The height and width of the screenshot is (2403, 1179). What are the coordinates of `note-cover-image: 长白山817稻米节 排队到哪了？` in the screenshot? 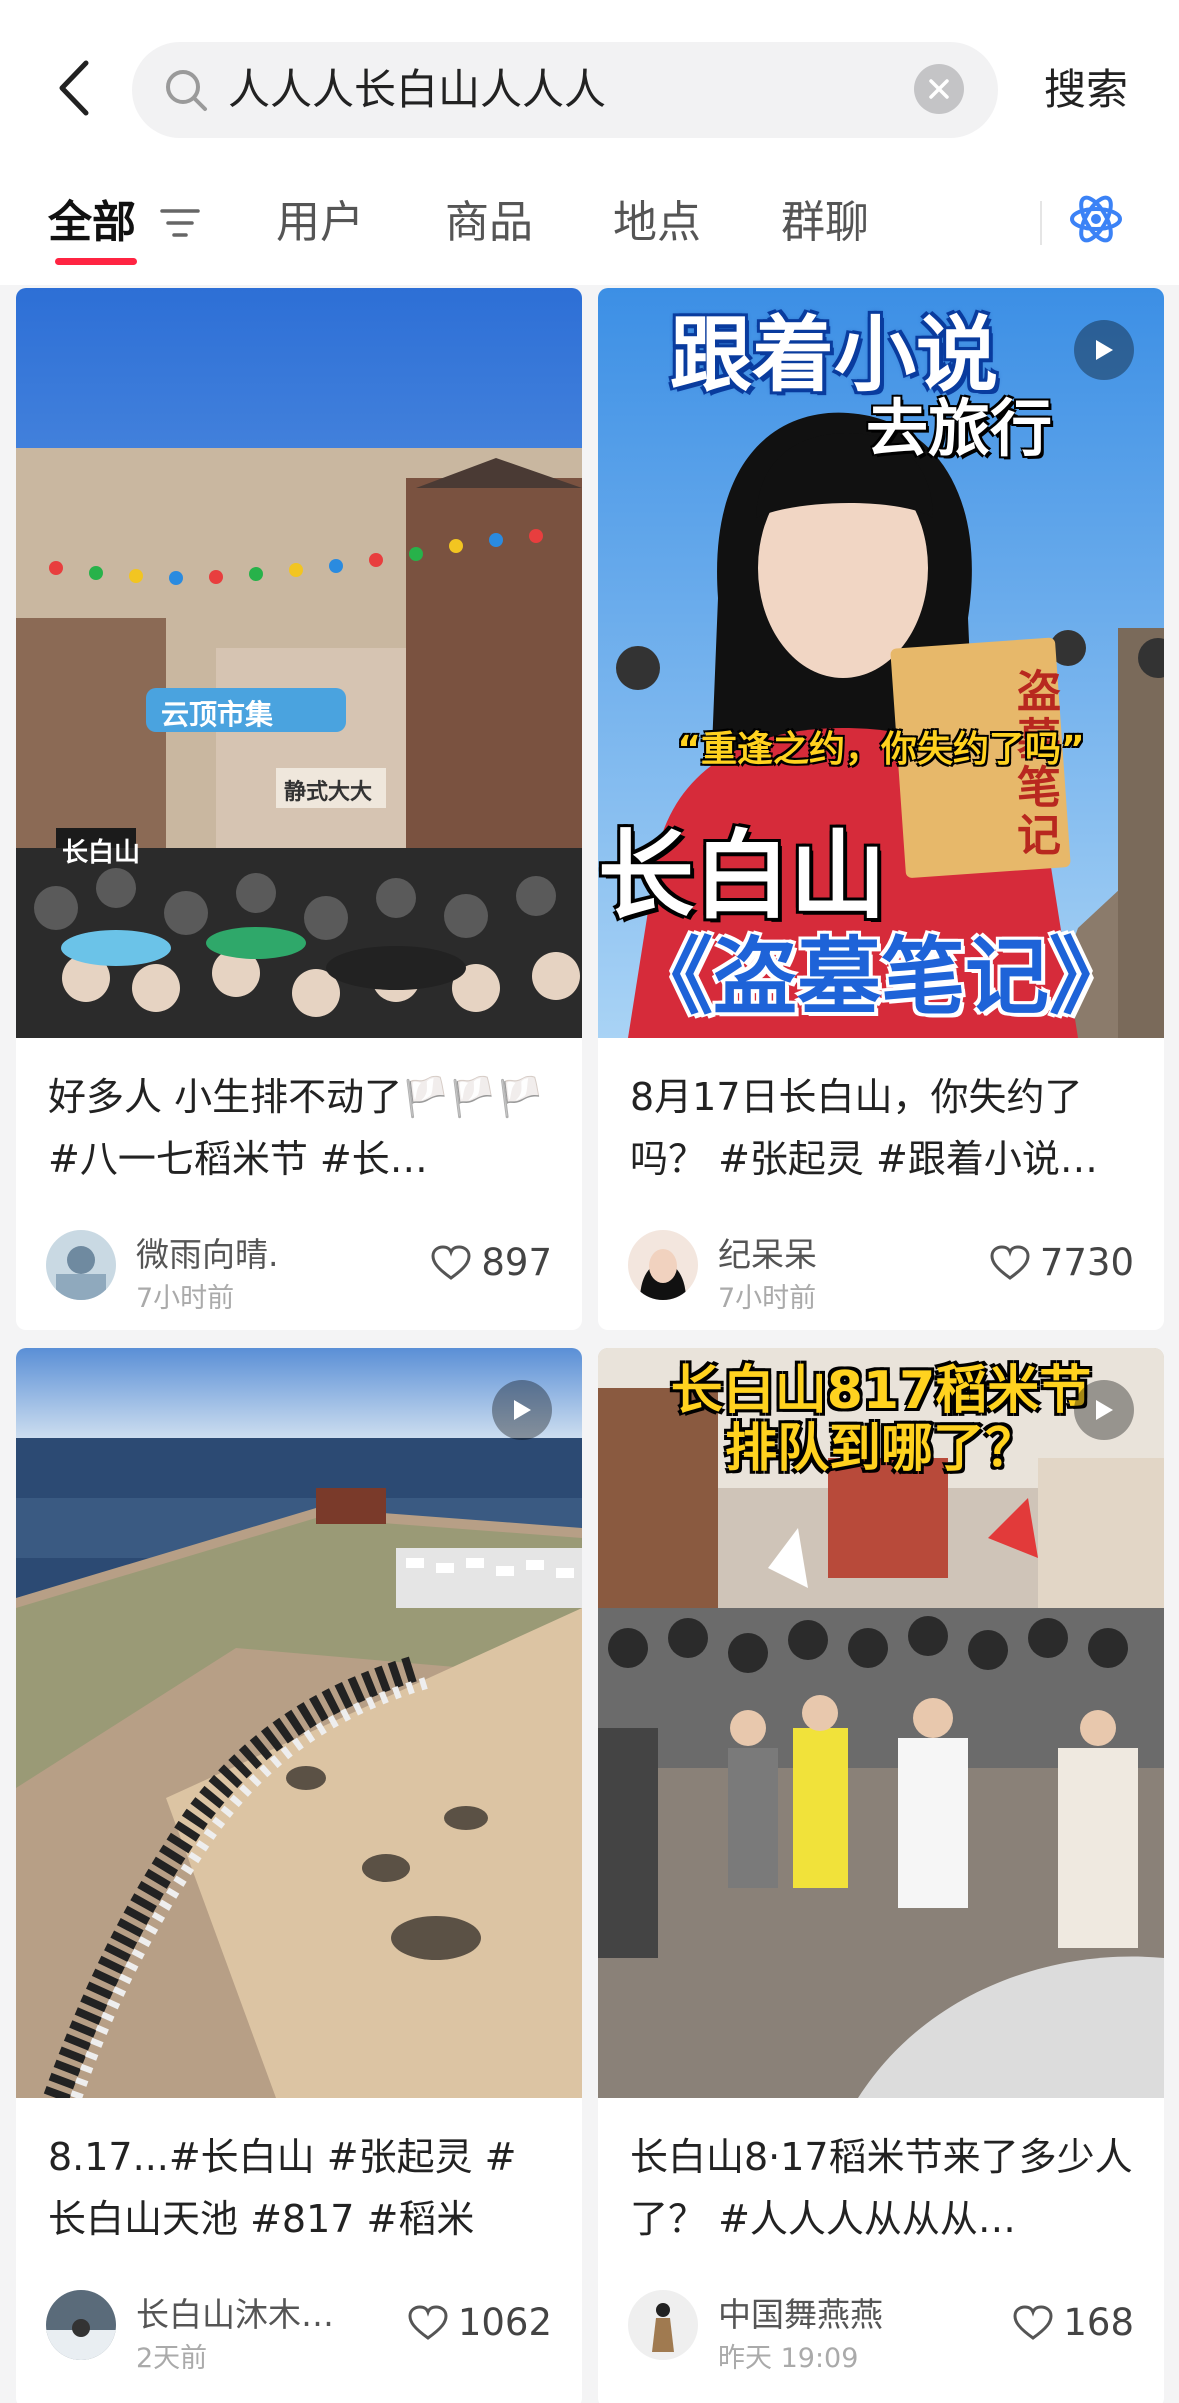 It's located at (881, 1723).